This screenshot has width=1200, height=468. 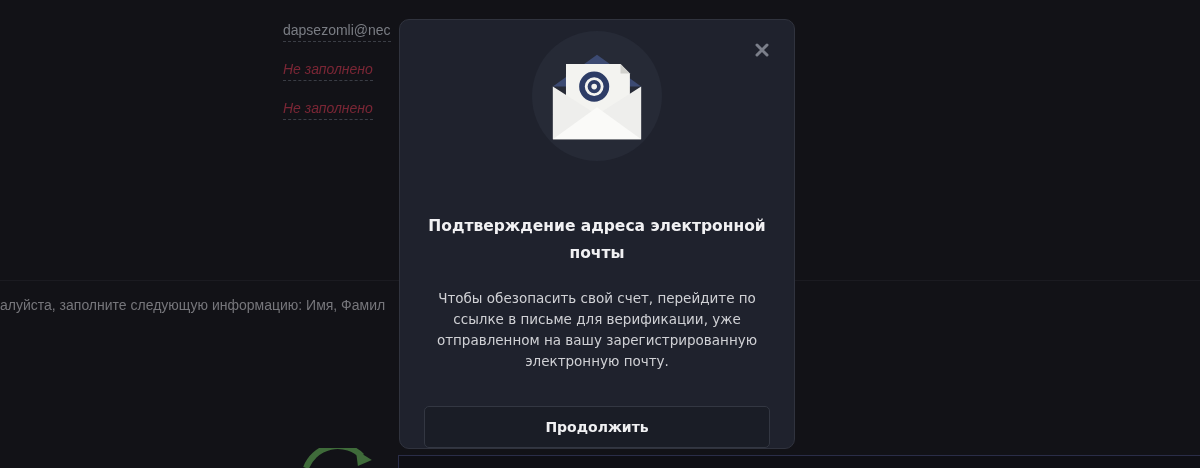 I want to click on field-value: dapsezomli@nec, so click(x=337, y=32).